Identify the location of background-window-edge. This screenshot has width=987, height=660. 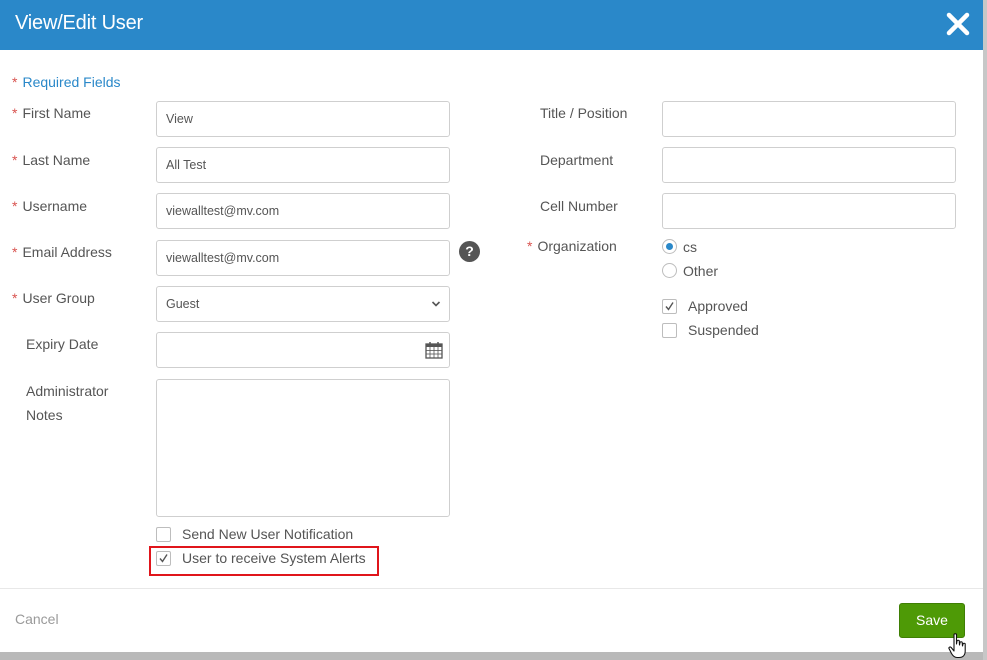
(985, 330).